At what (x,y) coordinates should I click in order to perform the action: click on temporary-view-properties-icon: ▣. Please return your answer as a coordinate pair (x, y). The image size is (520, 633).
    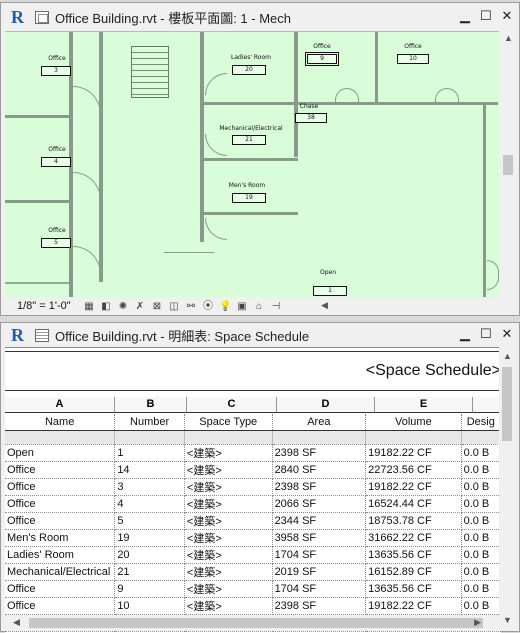
    Looking at the image, I should click on (242, 306).